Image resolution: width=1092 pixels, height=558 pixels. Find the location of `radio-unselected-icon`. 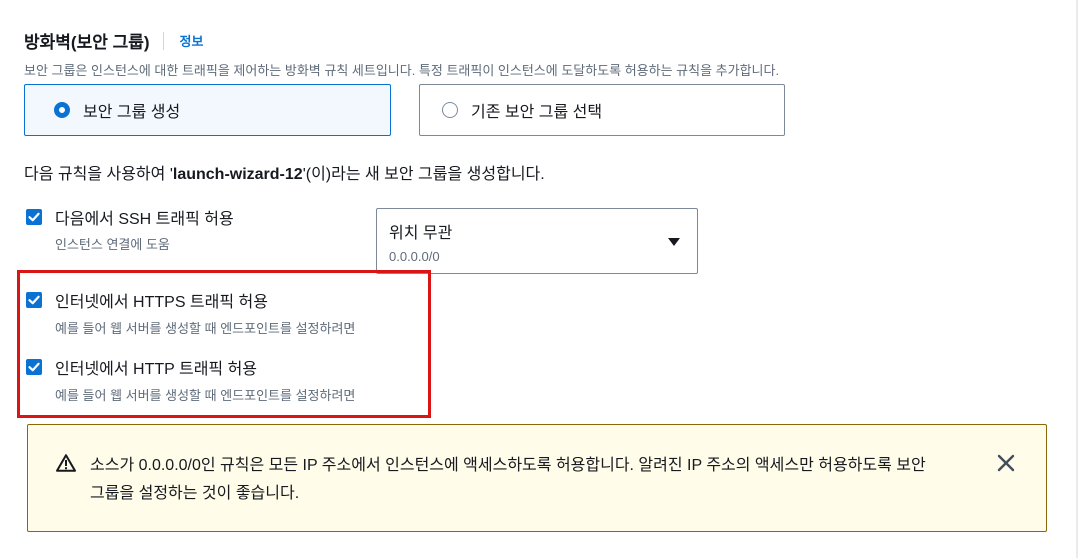

radio-unselected-icon is located at coordinates (450, 110).